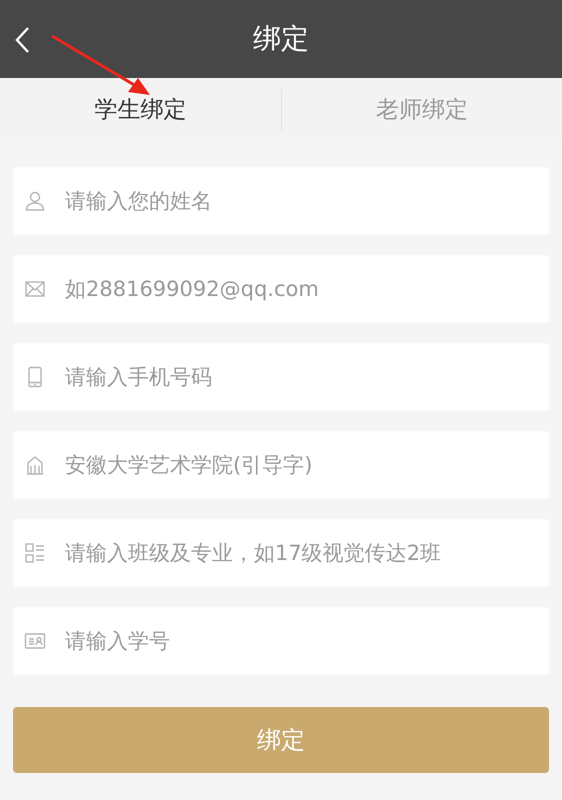 Image resolution: width=562 pixels, height=800 pixels. I want to click on input-field: 安徽大学艺术学院(引导字), so click(281, 465).